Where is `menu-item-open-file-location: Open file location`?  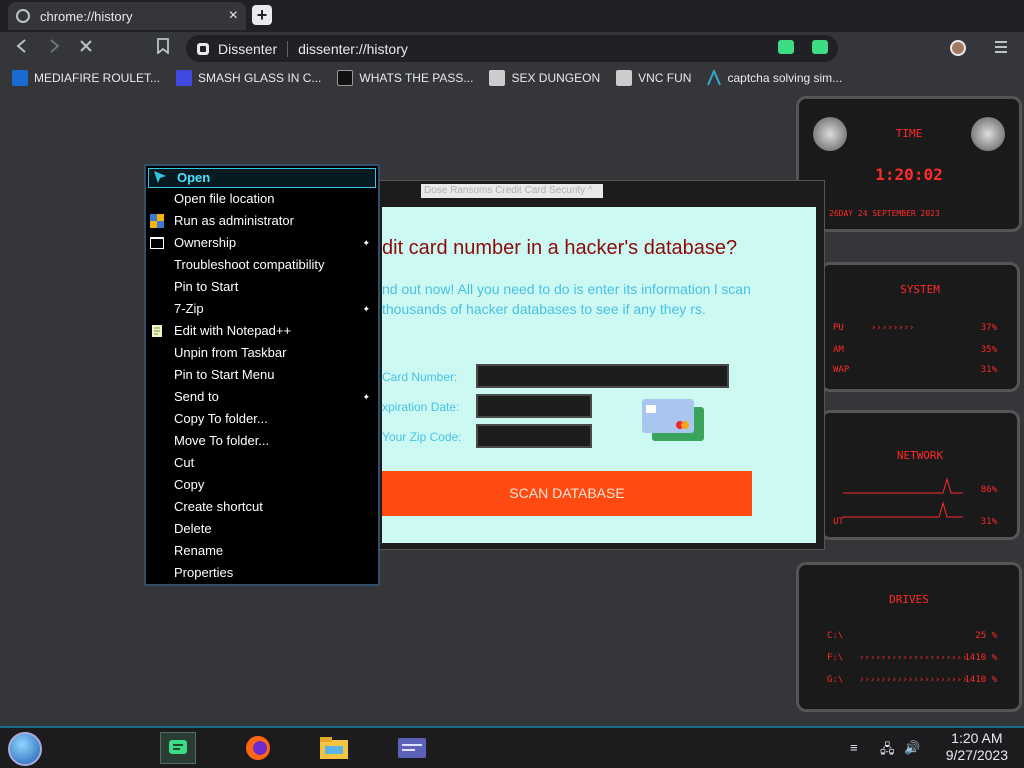 menu-item-open-file-location: Open file location is located at coordinates (262, 199).